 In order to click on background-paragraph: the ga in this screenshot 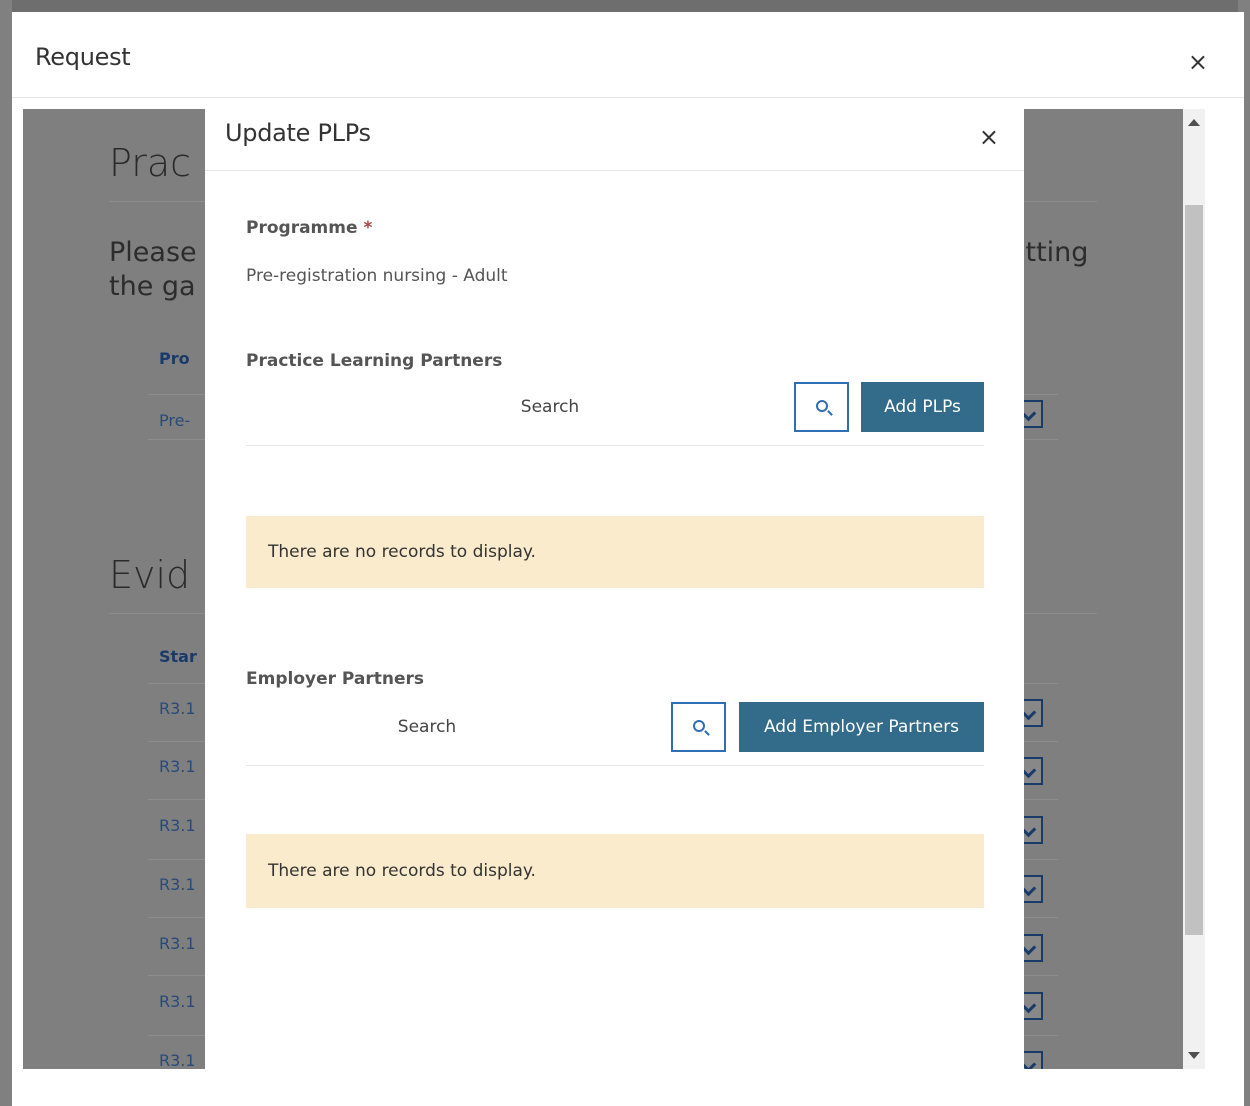, I will do `click(152, 286)`.